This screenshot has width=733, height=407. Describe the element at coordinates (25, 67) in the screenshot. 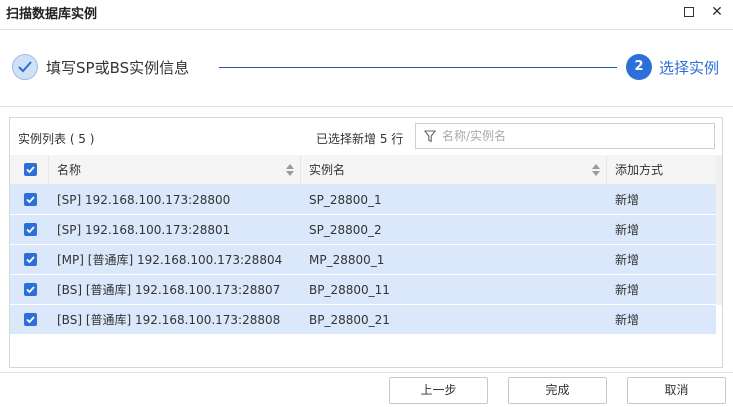

I see `step1-check-icon` at that location.